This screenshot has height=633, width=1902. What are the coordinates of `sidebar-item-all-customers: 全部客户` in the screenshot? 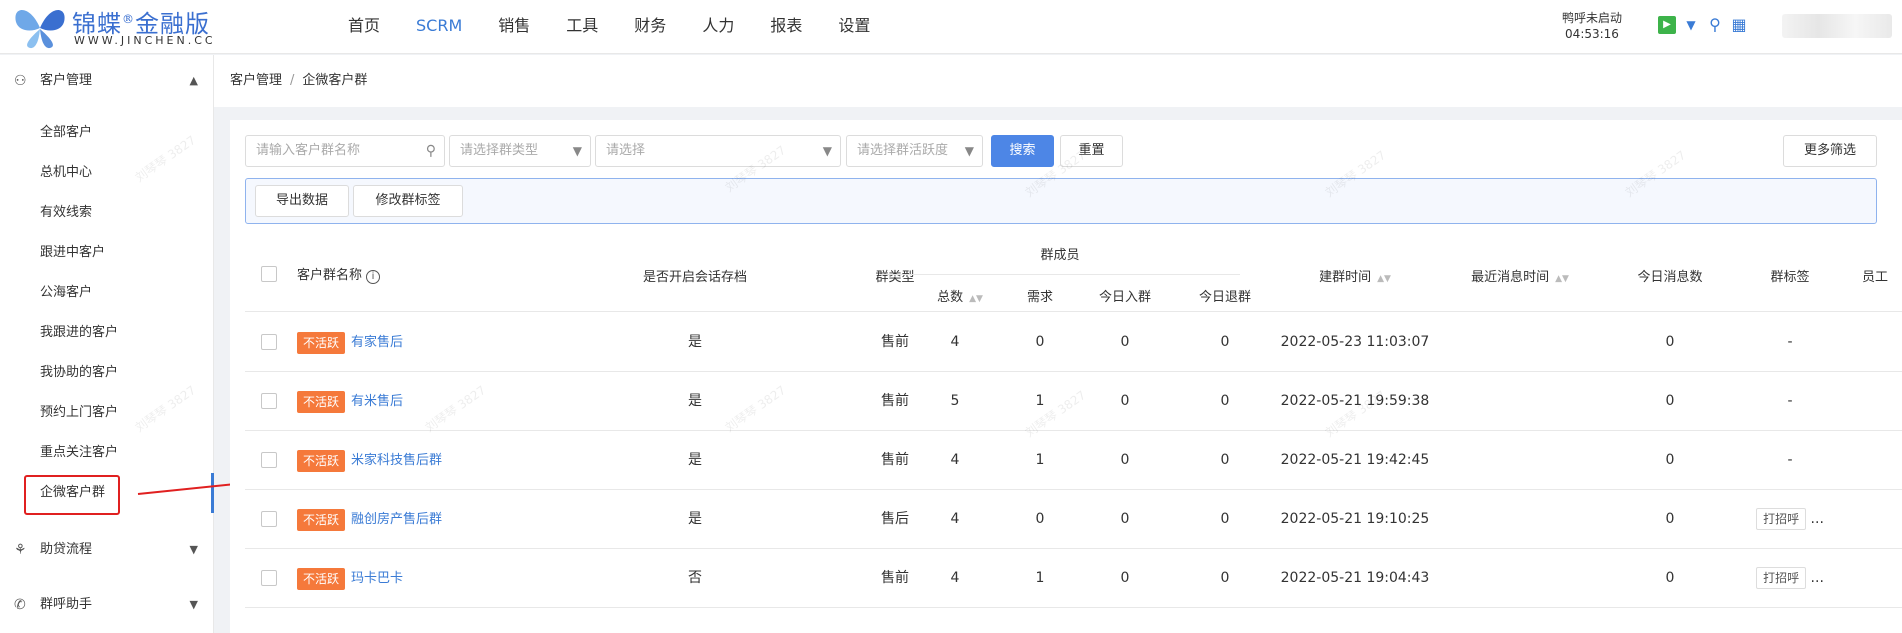 It's located at (107, 133).